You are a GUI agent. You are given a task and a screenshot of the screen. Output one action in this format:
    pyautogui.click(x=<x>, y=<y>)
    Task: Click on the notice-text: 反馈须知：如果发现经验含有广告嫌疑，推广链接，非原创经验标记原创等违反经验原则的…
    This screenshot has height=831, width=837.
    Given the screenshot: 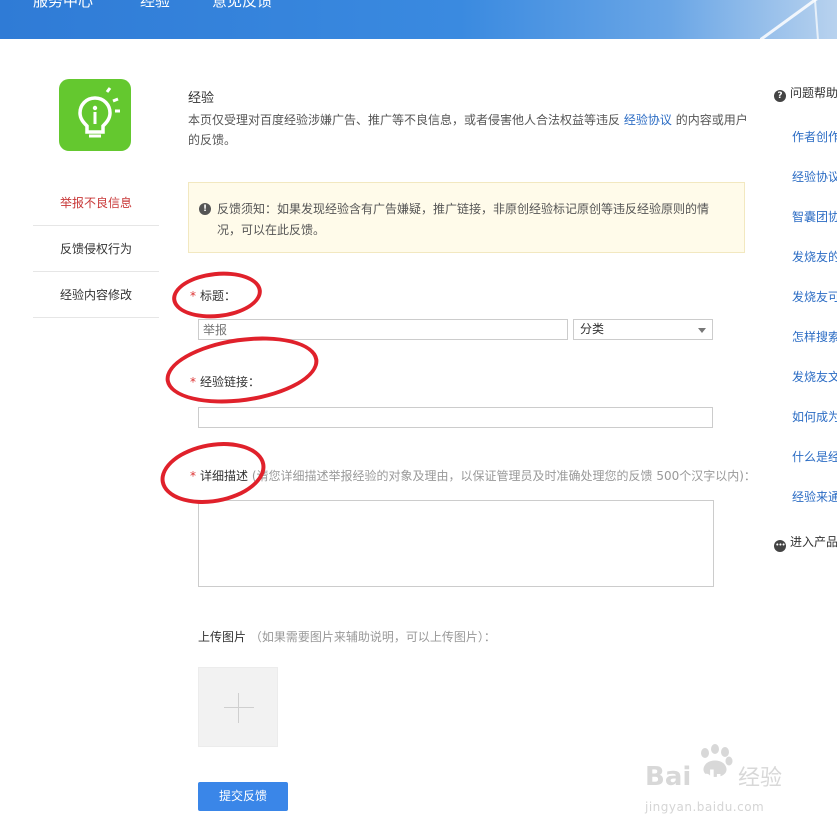 What is the action you would take?
    pyautogui.click(x=463, y=219)
    